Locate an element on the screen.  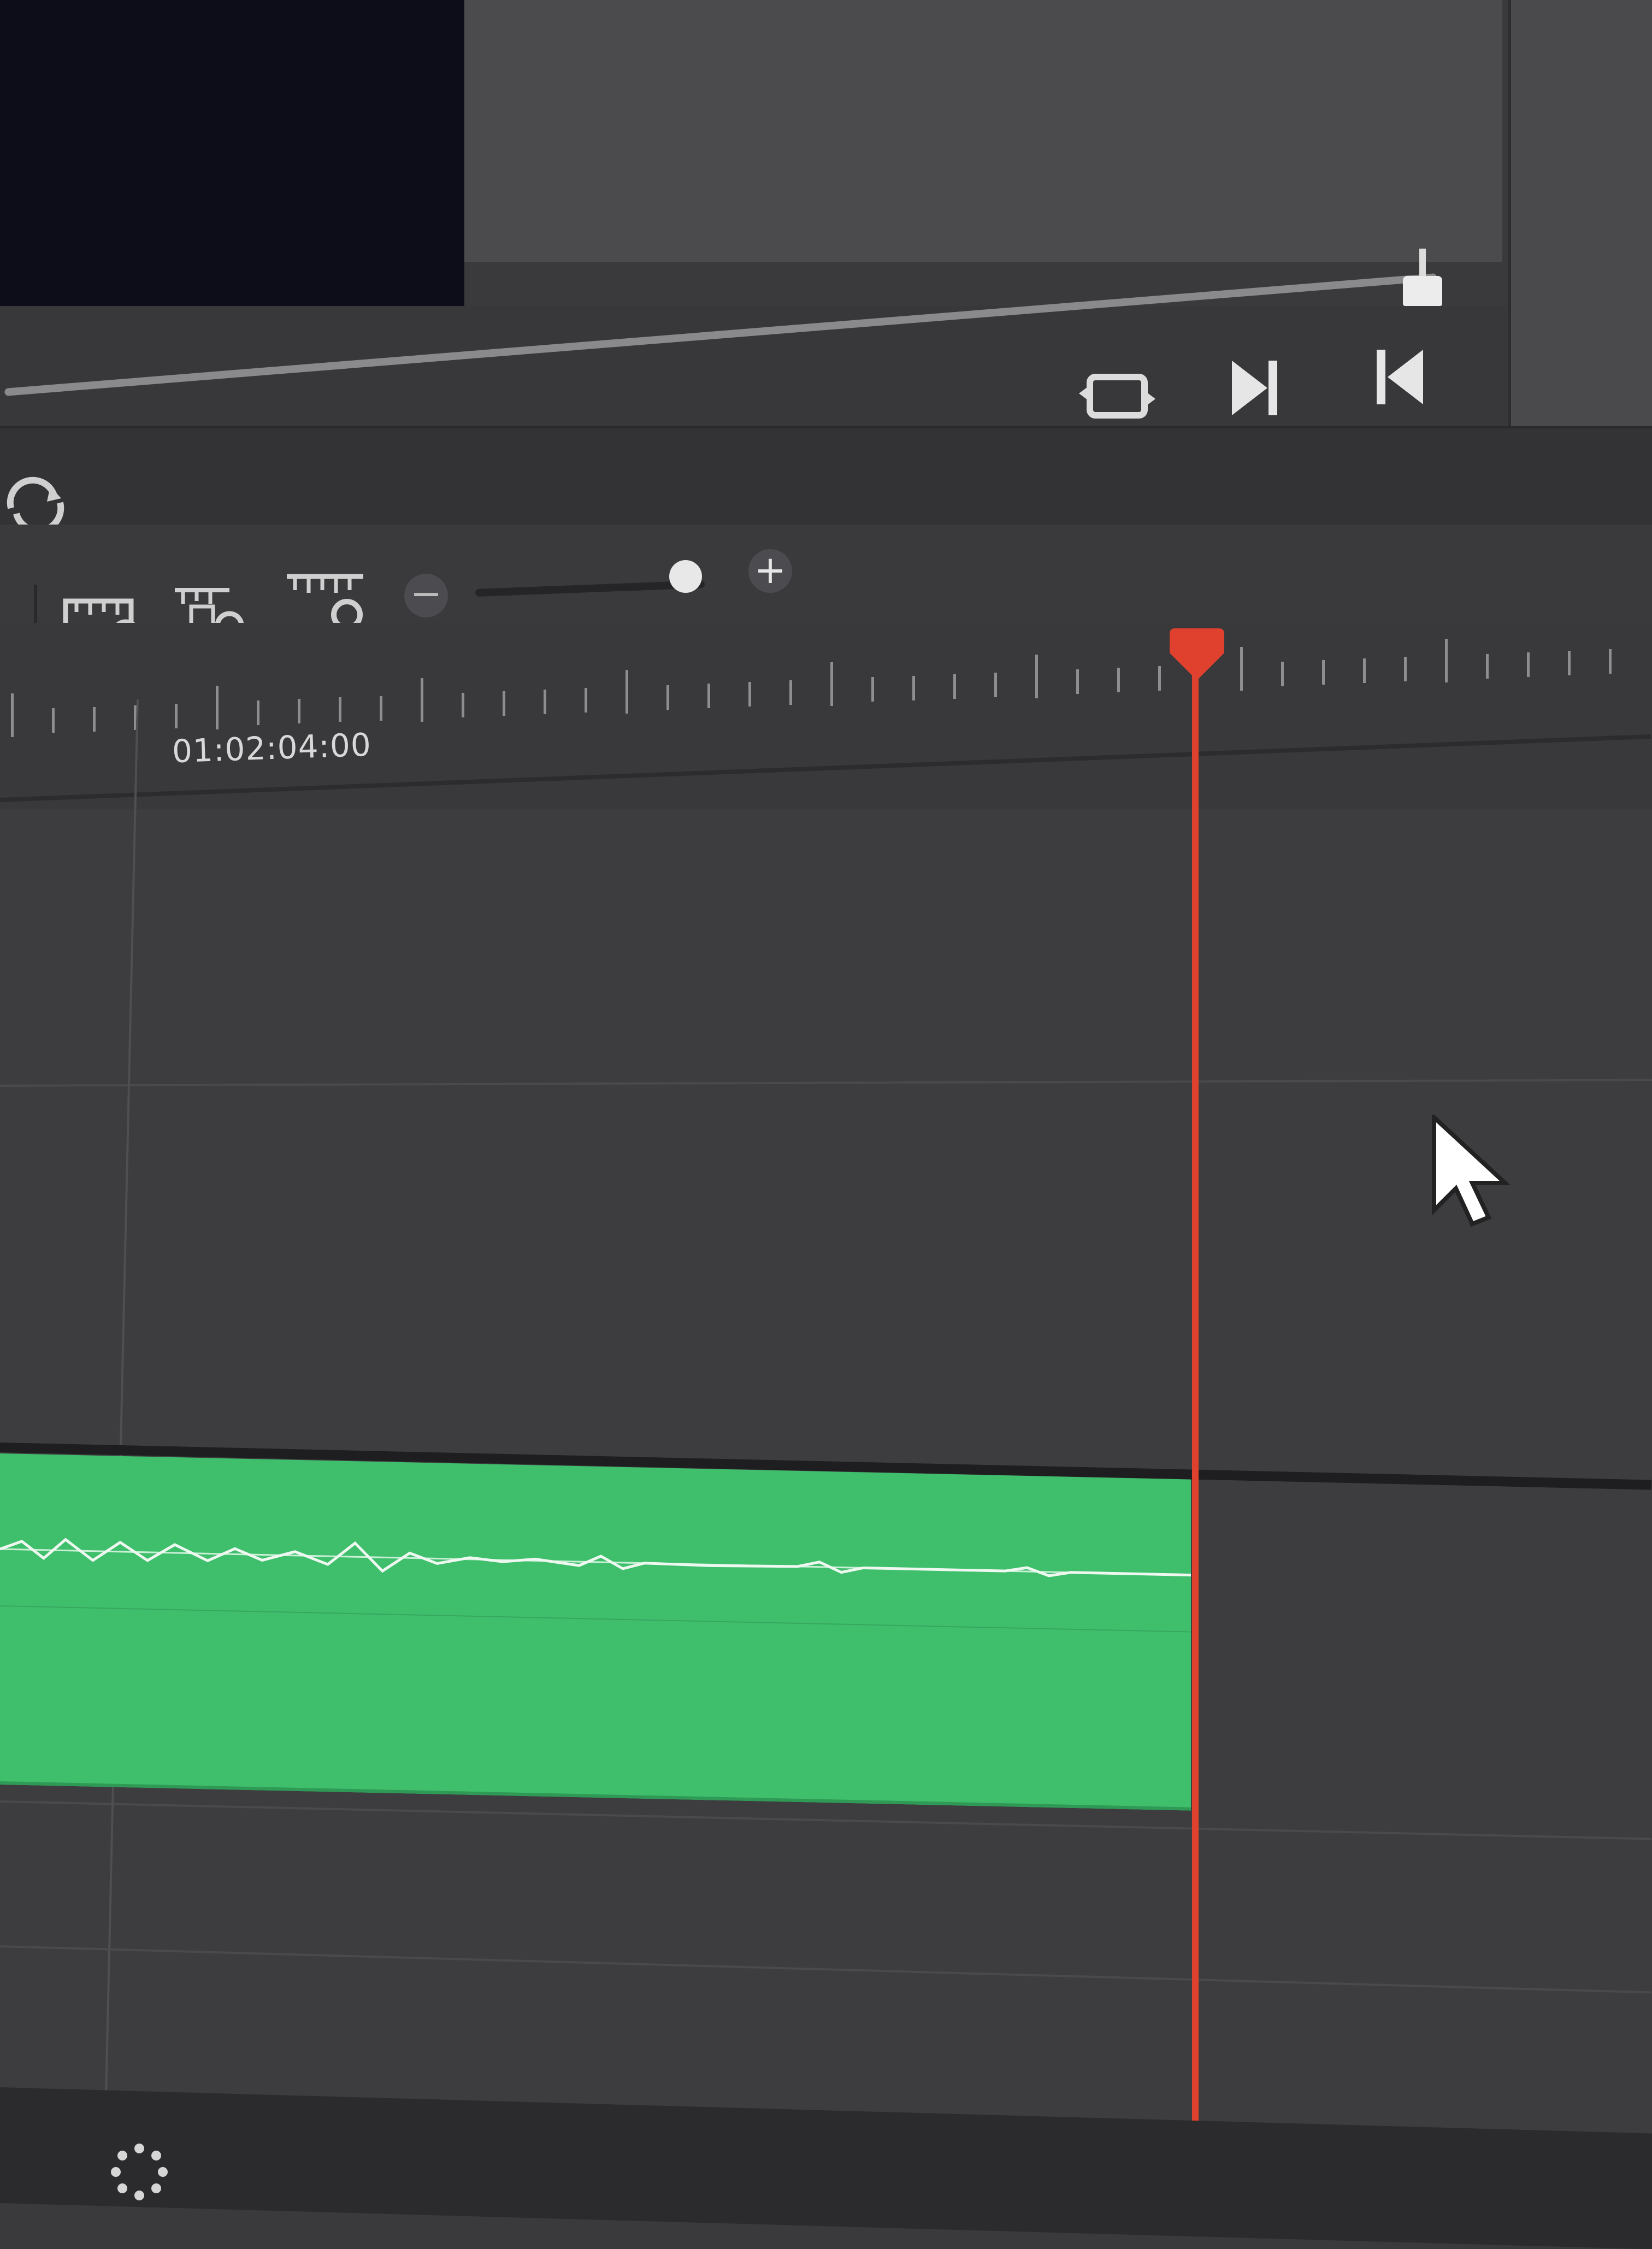
mouse-cursor-icon is located at coordinates (1471, 1171).